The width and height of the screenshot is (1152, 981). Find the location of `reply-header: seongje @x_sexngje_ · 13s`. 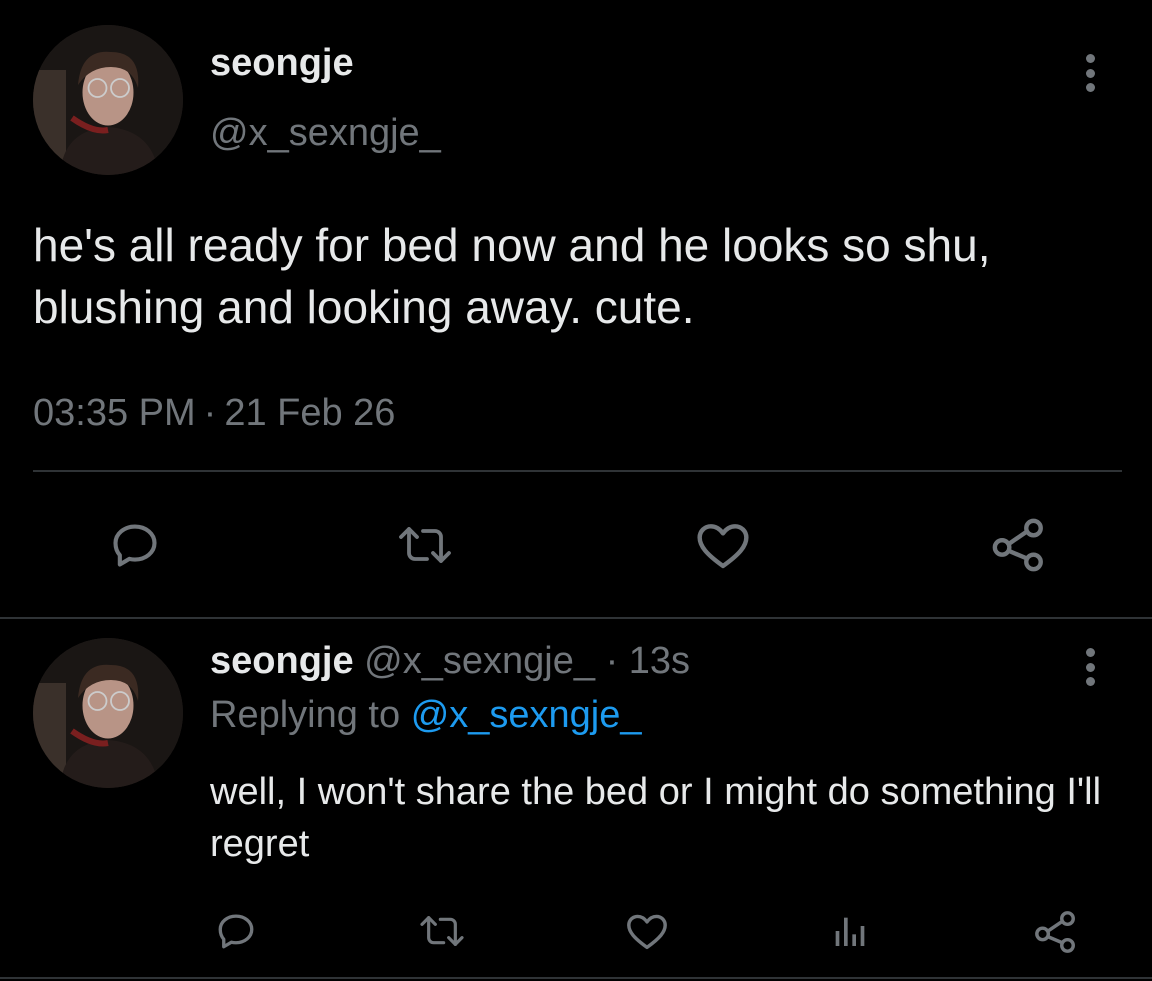

reply-header: seongje @x_sexngje_ · 13s is located at coordinates (450, 661).